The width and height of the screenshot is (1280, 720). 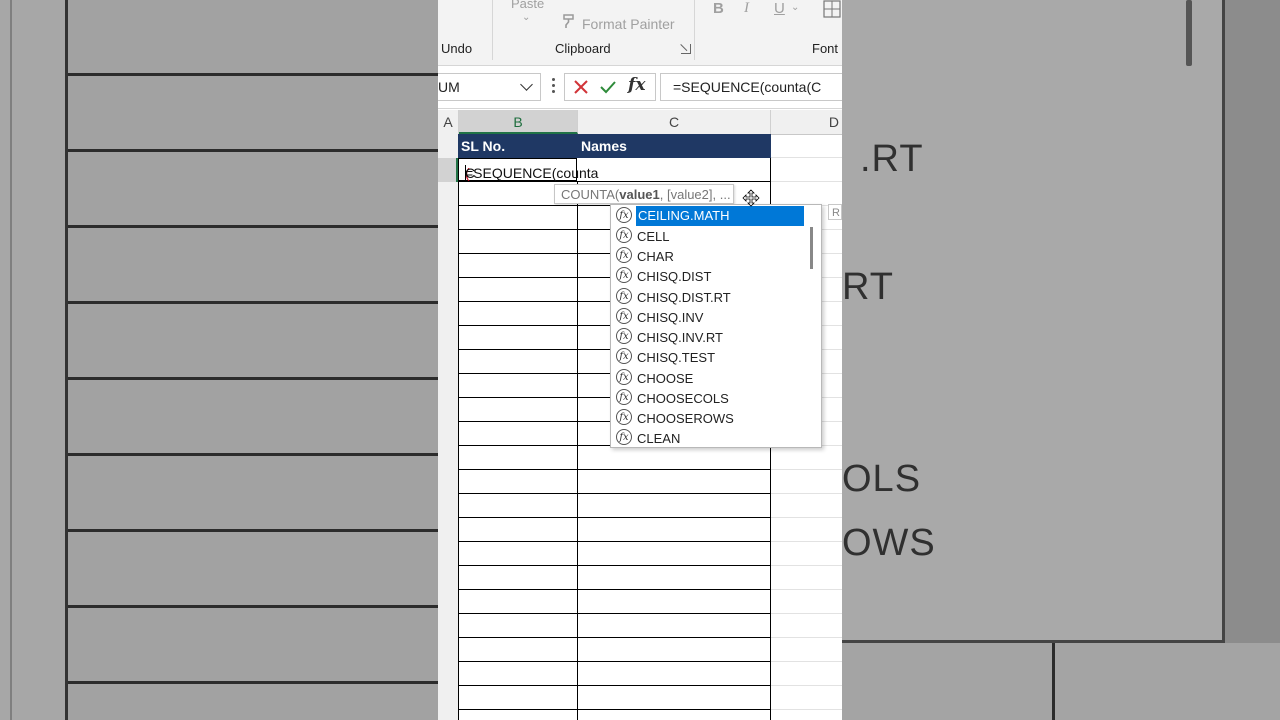 What do you see at coordinates (751, 198) in the screenshot?
I see `move-cursor-icon` at bounding box center [751, 198].